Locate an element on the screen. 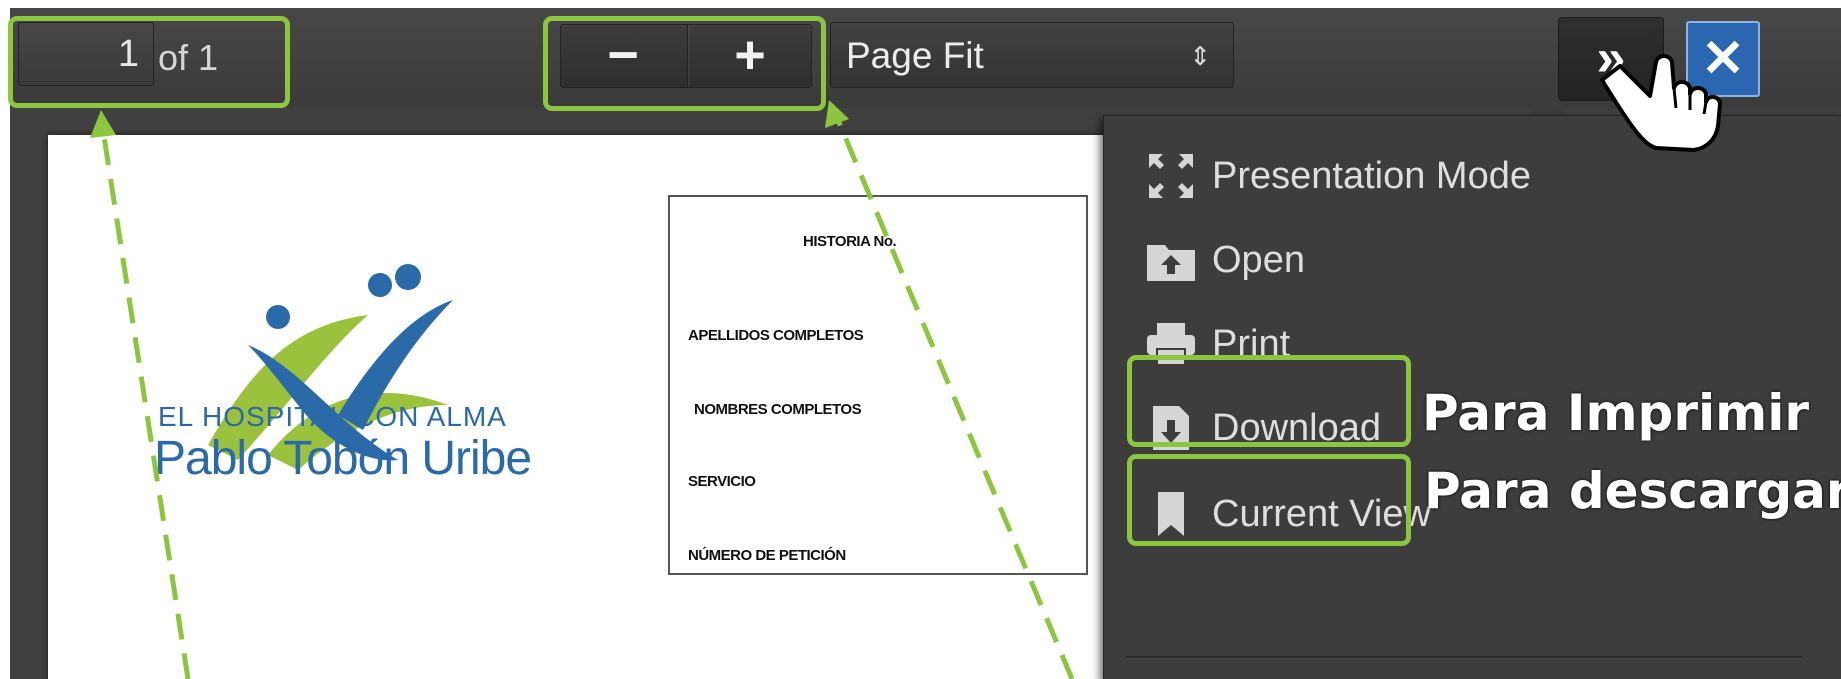  hand-cursor-icon is located at coordinates (1661, 103).